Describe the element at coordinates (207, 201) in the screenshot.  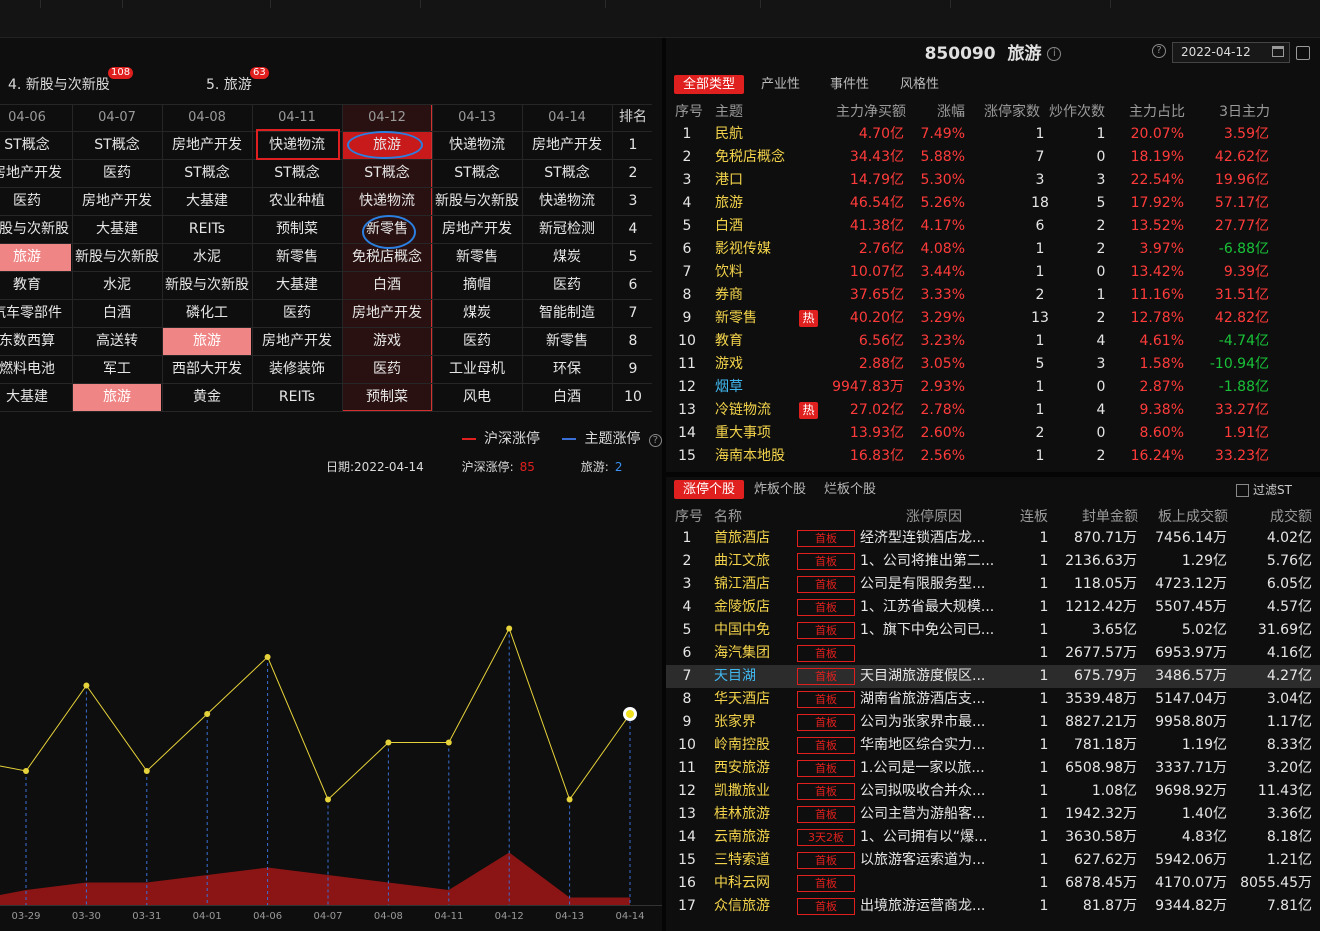
I see `grid-cell: 大基建` at that location.